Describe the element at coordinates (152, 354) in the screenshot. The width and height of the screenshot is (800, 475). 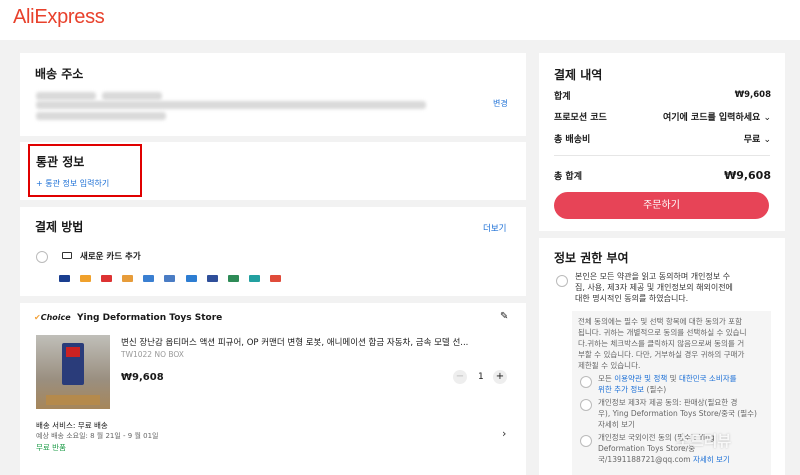
I see `product-sku: TW1022 NO BOX` at that location.